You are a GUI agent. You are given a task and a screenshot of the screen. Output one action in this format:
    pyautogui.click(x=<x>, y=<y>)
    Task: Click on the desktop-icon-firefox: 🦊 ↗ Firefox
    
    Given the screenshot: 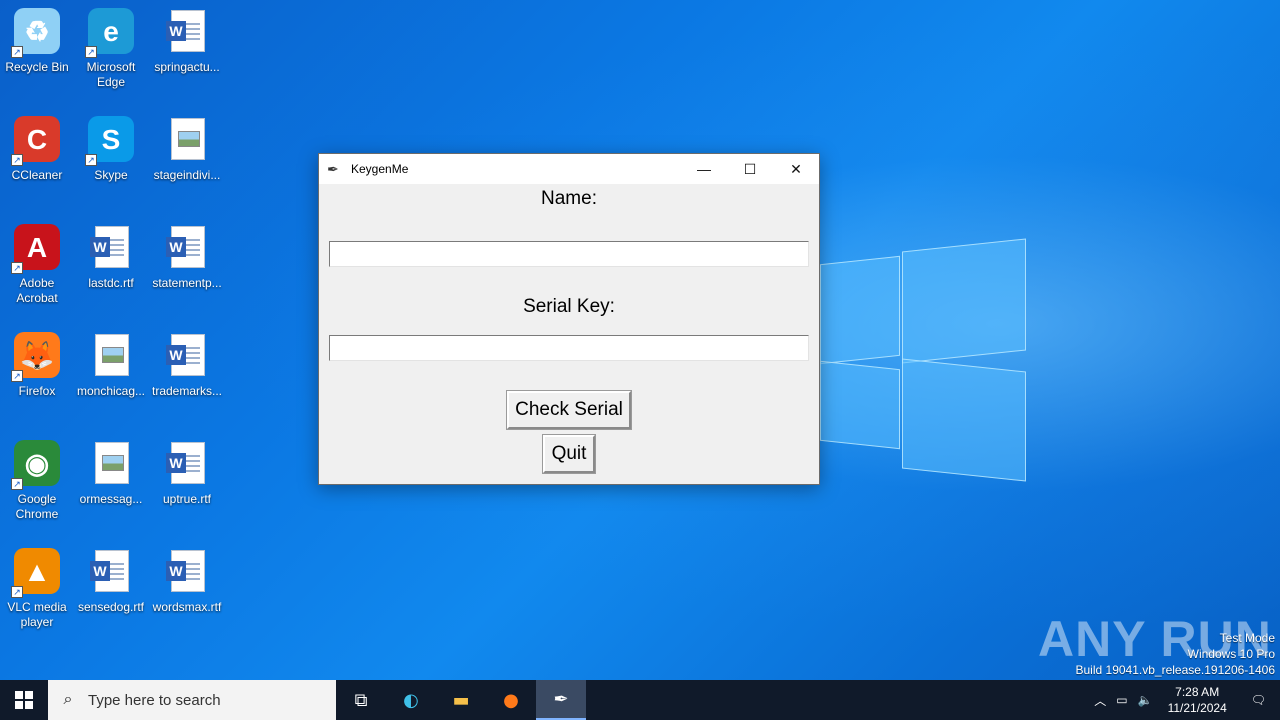 What is the action you would take?
    pyautogui.click(x=37, y=365)
    